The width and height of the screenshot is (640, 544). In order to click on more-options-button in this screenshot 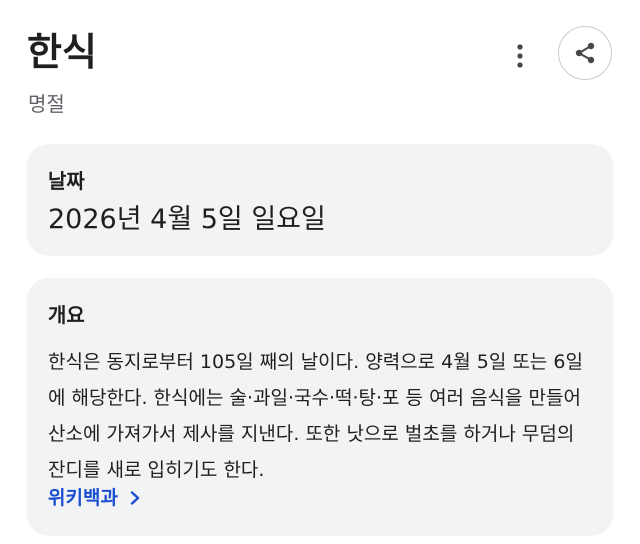, I will do `click(520, 56)`.